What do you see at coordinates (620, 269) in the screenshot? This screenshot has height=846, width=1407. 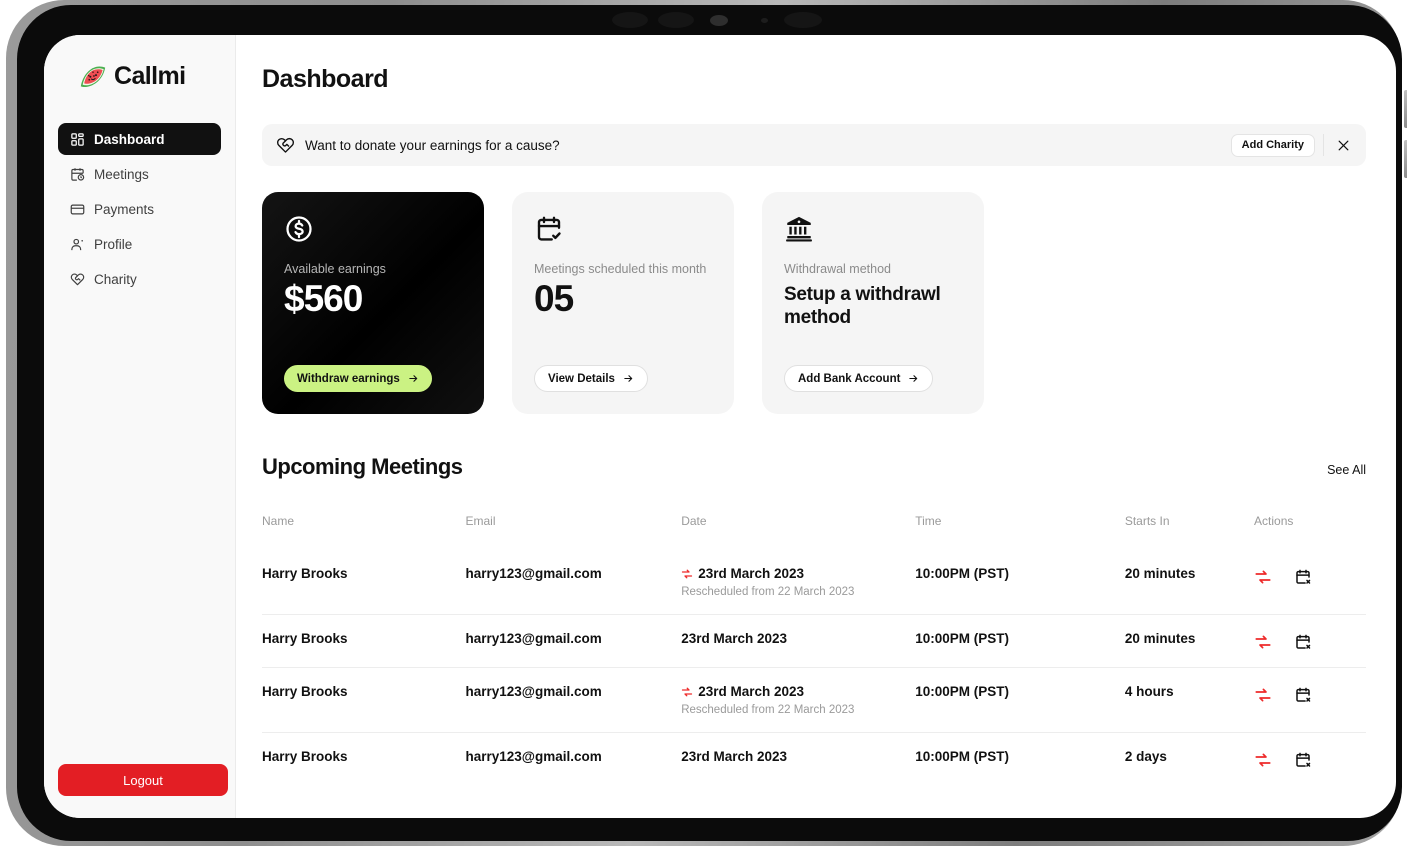 I see `card-label: Meetings scheduled this month` at bounding box center [620, 269].